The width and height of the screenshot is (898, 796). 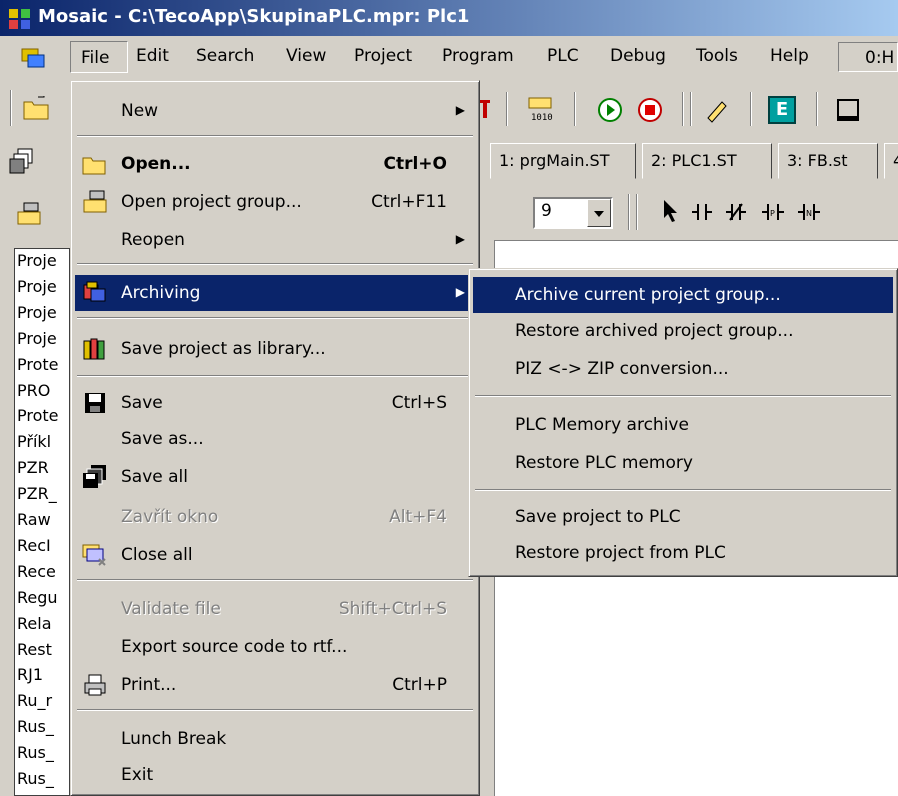 I want to click on menu-item-validate-file: Validate file Shift+Ctrl+S, so click(x=284, y=609).